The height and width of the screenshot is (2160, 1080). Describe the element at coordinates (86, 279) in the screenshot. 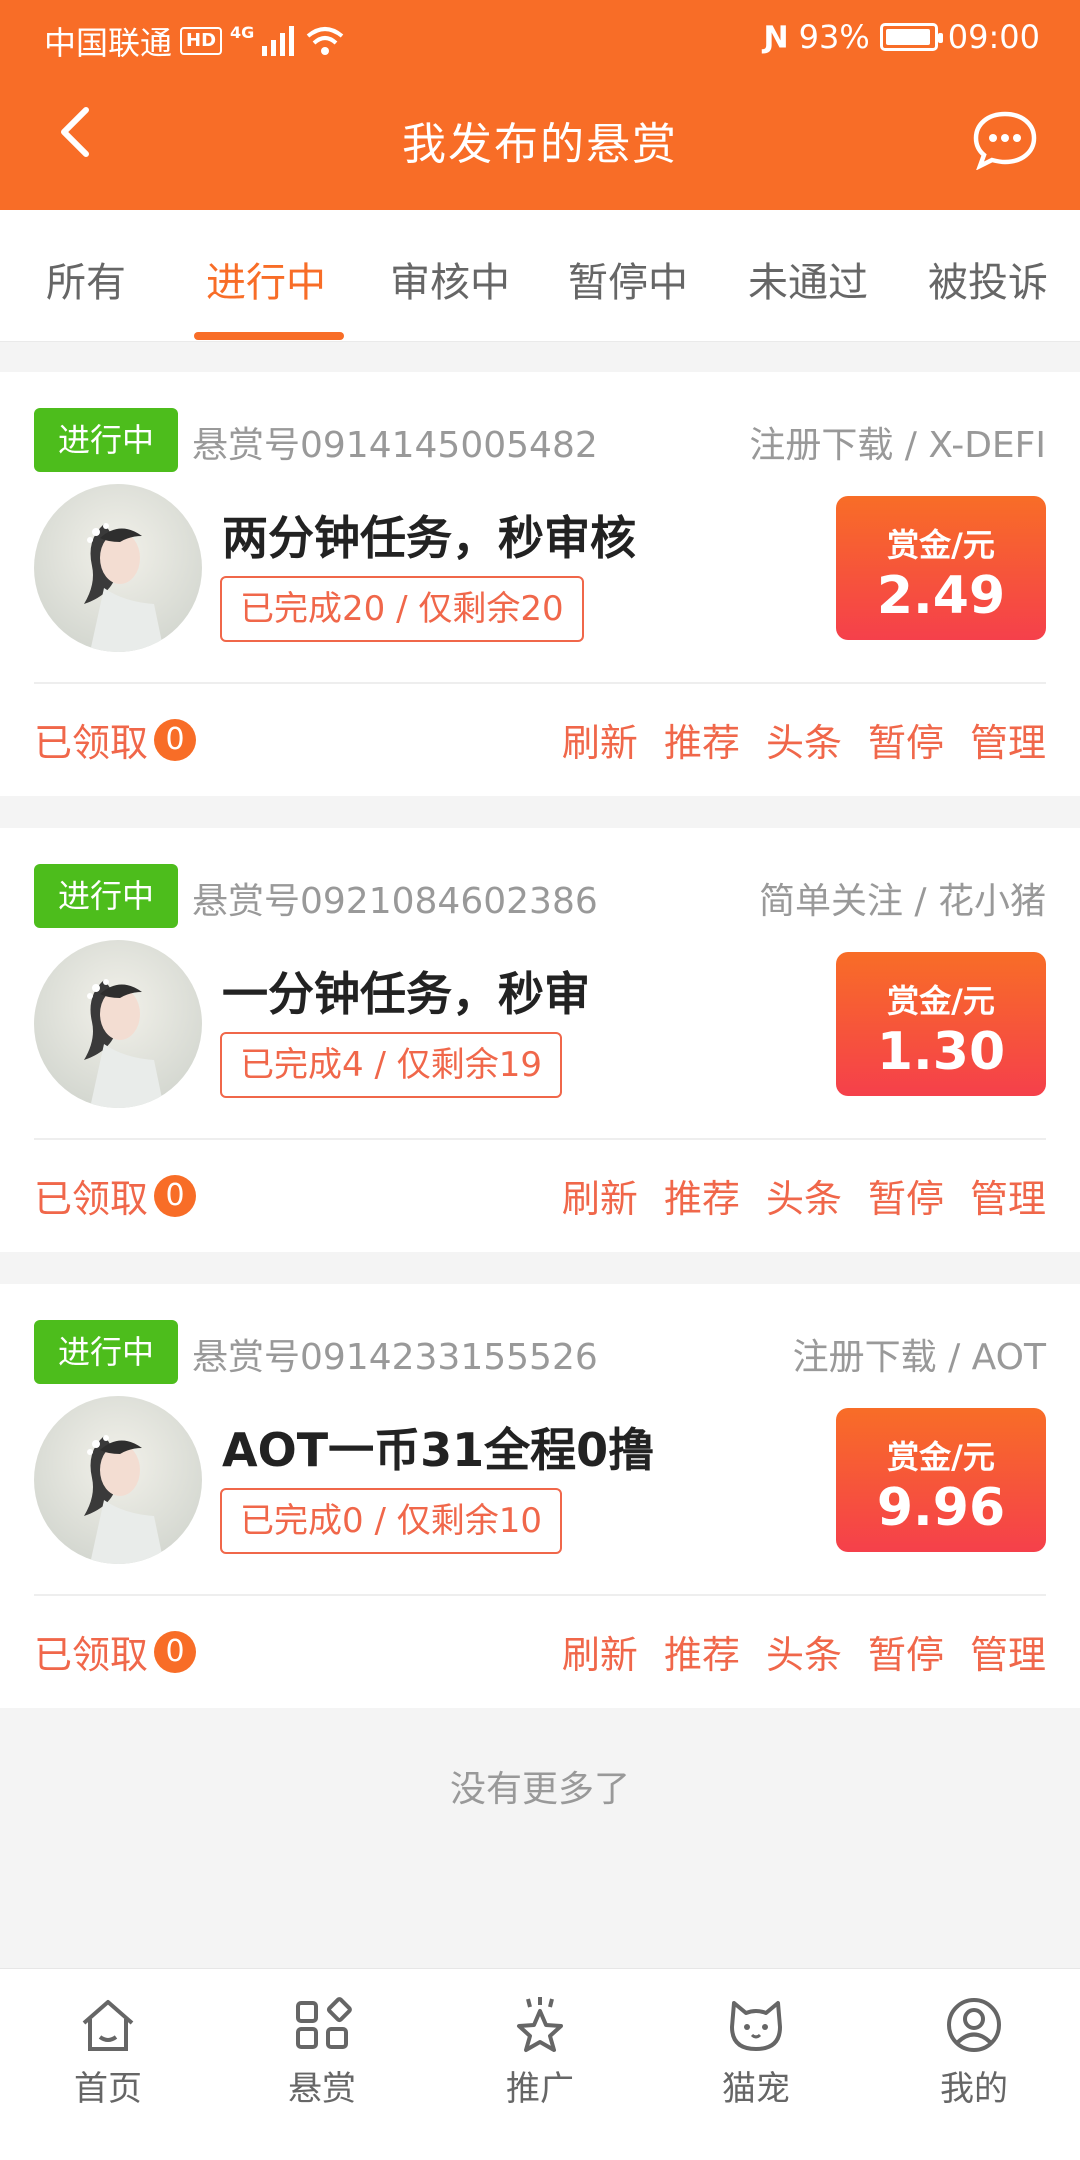

I see `tab-all: 所有` at that location.